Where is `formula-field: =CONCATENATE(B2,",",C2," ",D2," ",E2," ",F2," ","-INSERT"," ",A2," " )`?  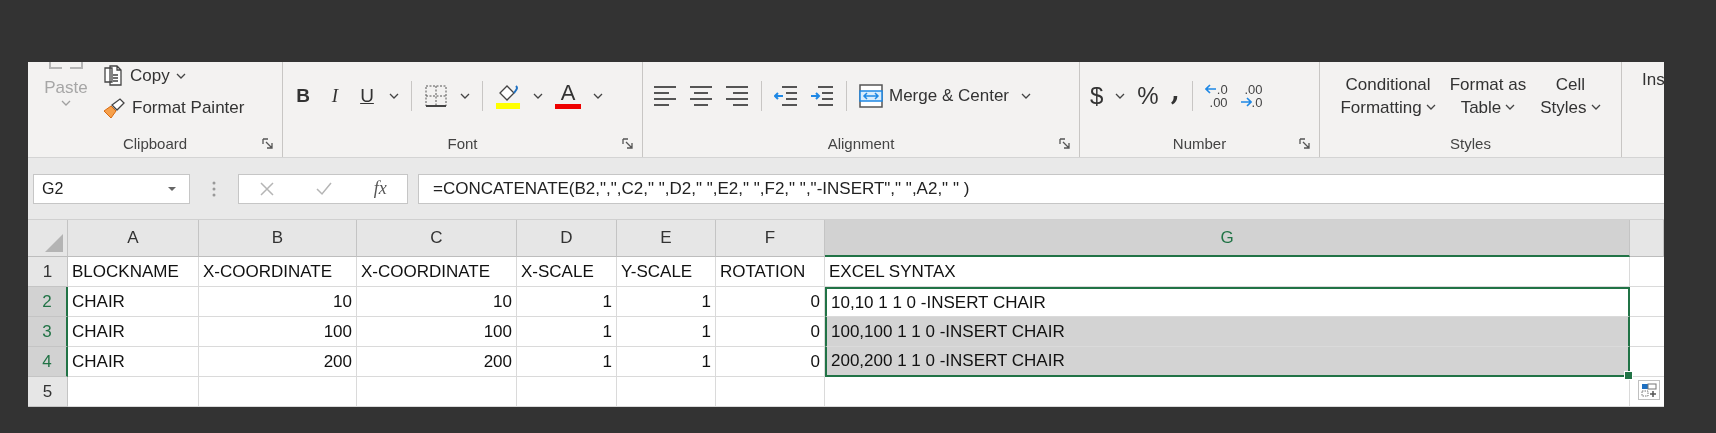
formula-field: =CONCATENATE(B2,",",C2," ",D2," ",E2," ",F2," ","-INSERT"," ",A2," " ) is located at coordinates (1041, 188).